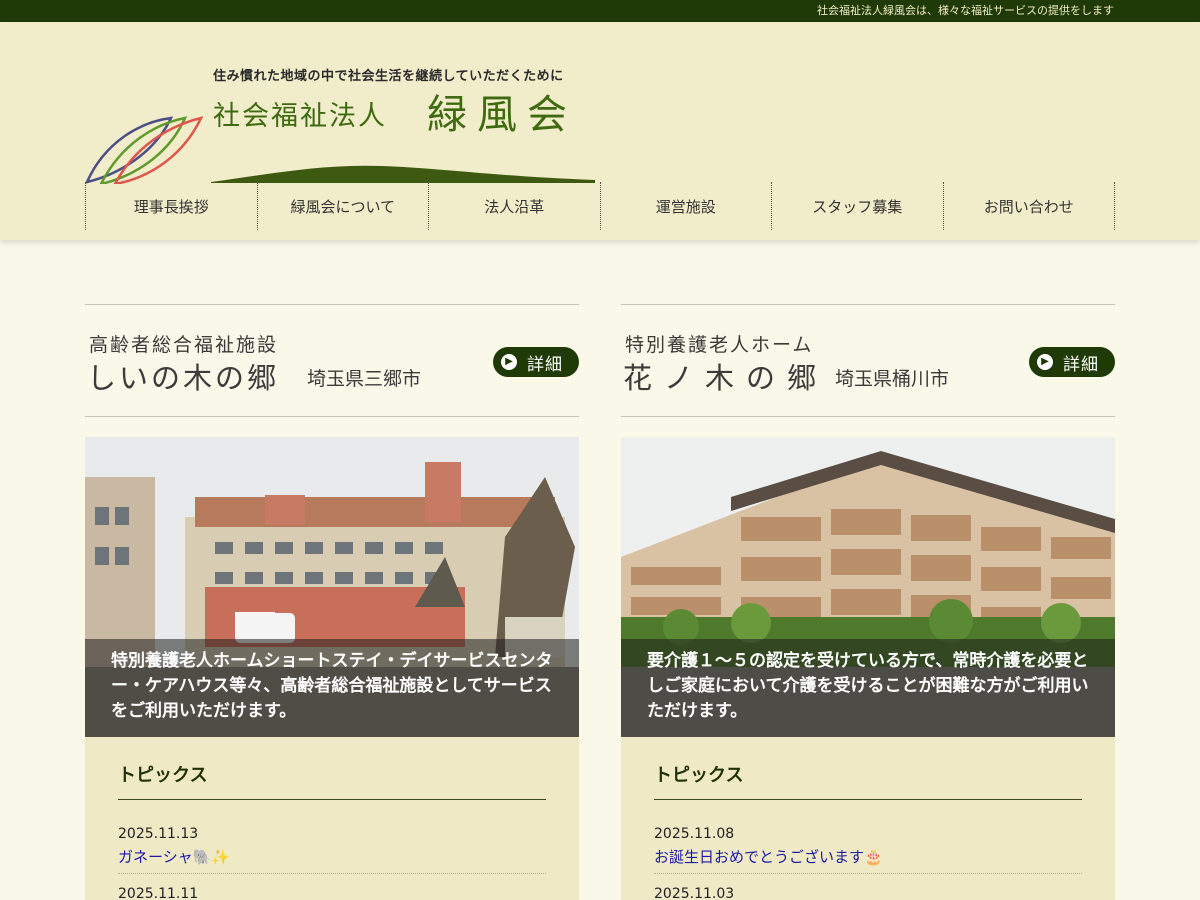 The height and width of the screenshot is (900, 1200). What do you see at coordinates (694, 893) in the screenshot?
I see `topic-date: 2025.11.03` at bounding box center [694, 893].